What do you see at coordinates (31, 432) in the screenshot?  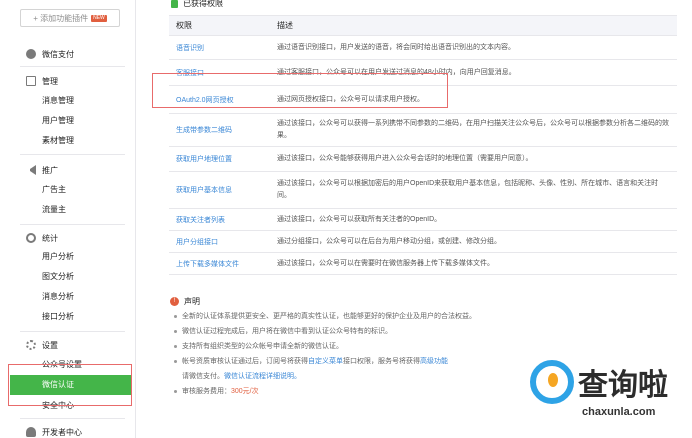 I see `developer-icon` at bounding box center [31, 432].